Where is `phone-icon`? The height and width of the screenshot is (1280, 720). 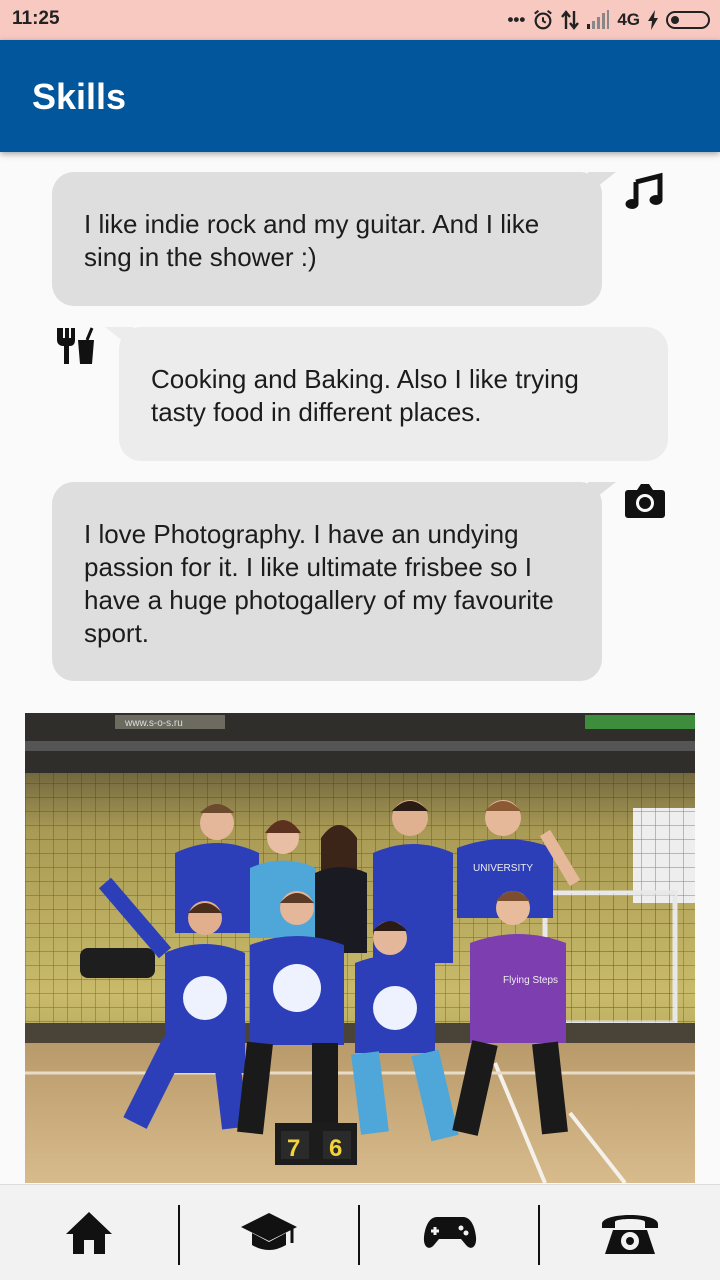 phone-icon is located at coordinates (630, 1233).